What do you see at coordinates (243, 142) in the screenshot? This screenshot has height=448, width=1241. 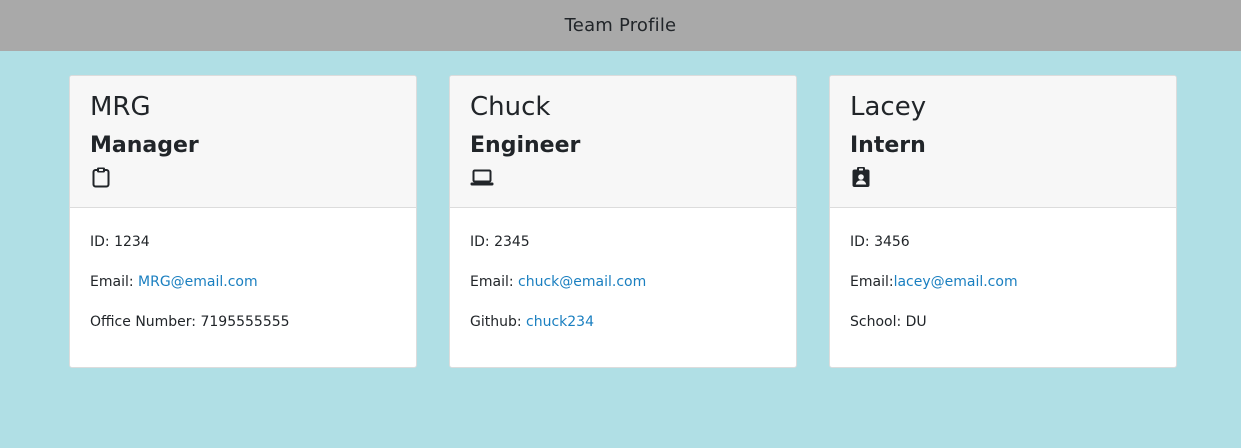 I see `card-header: MRG Manager` at bounding box center [243, 142].